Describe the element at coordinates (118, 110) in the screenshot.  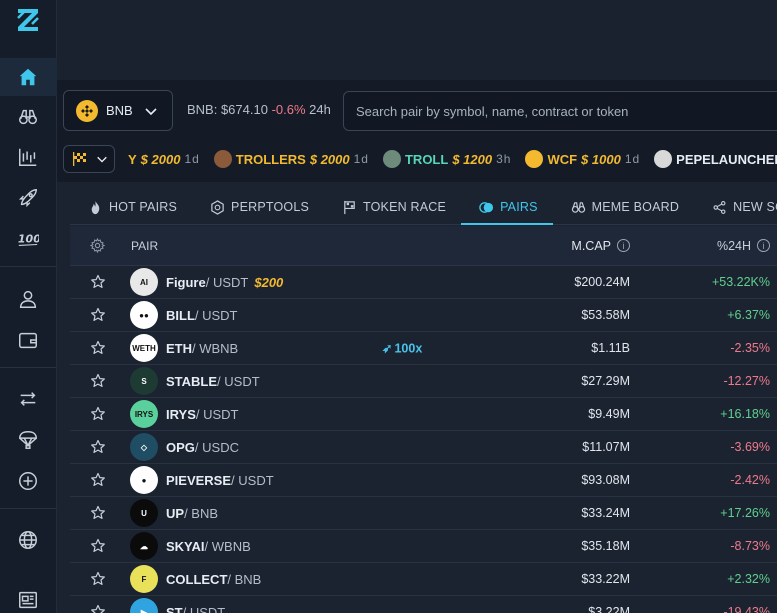
I see `chain-selector: BNB` at that location.